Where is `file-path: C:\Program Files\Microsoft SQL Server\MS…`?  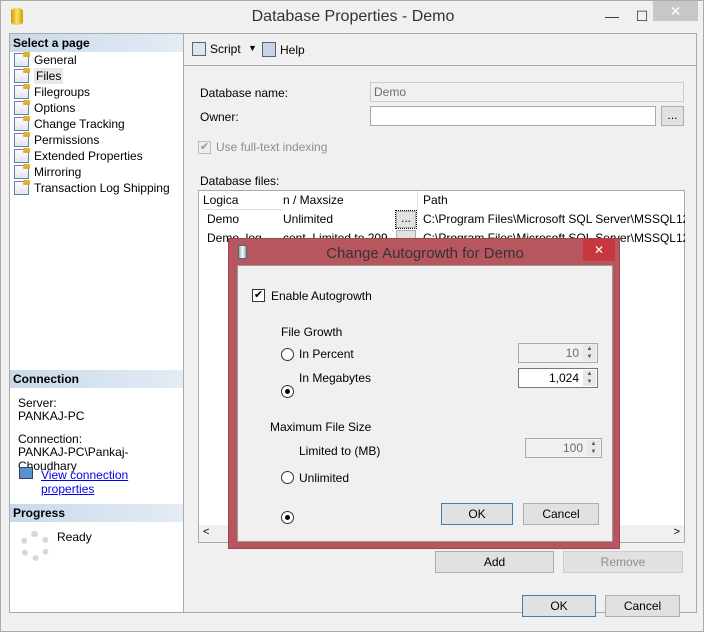 file-path: C:\Program Files\Microsoft SQL Server\MS… is located at coordinates (554, 219).